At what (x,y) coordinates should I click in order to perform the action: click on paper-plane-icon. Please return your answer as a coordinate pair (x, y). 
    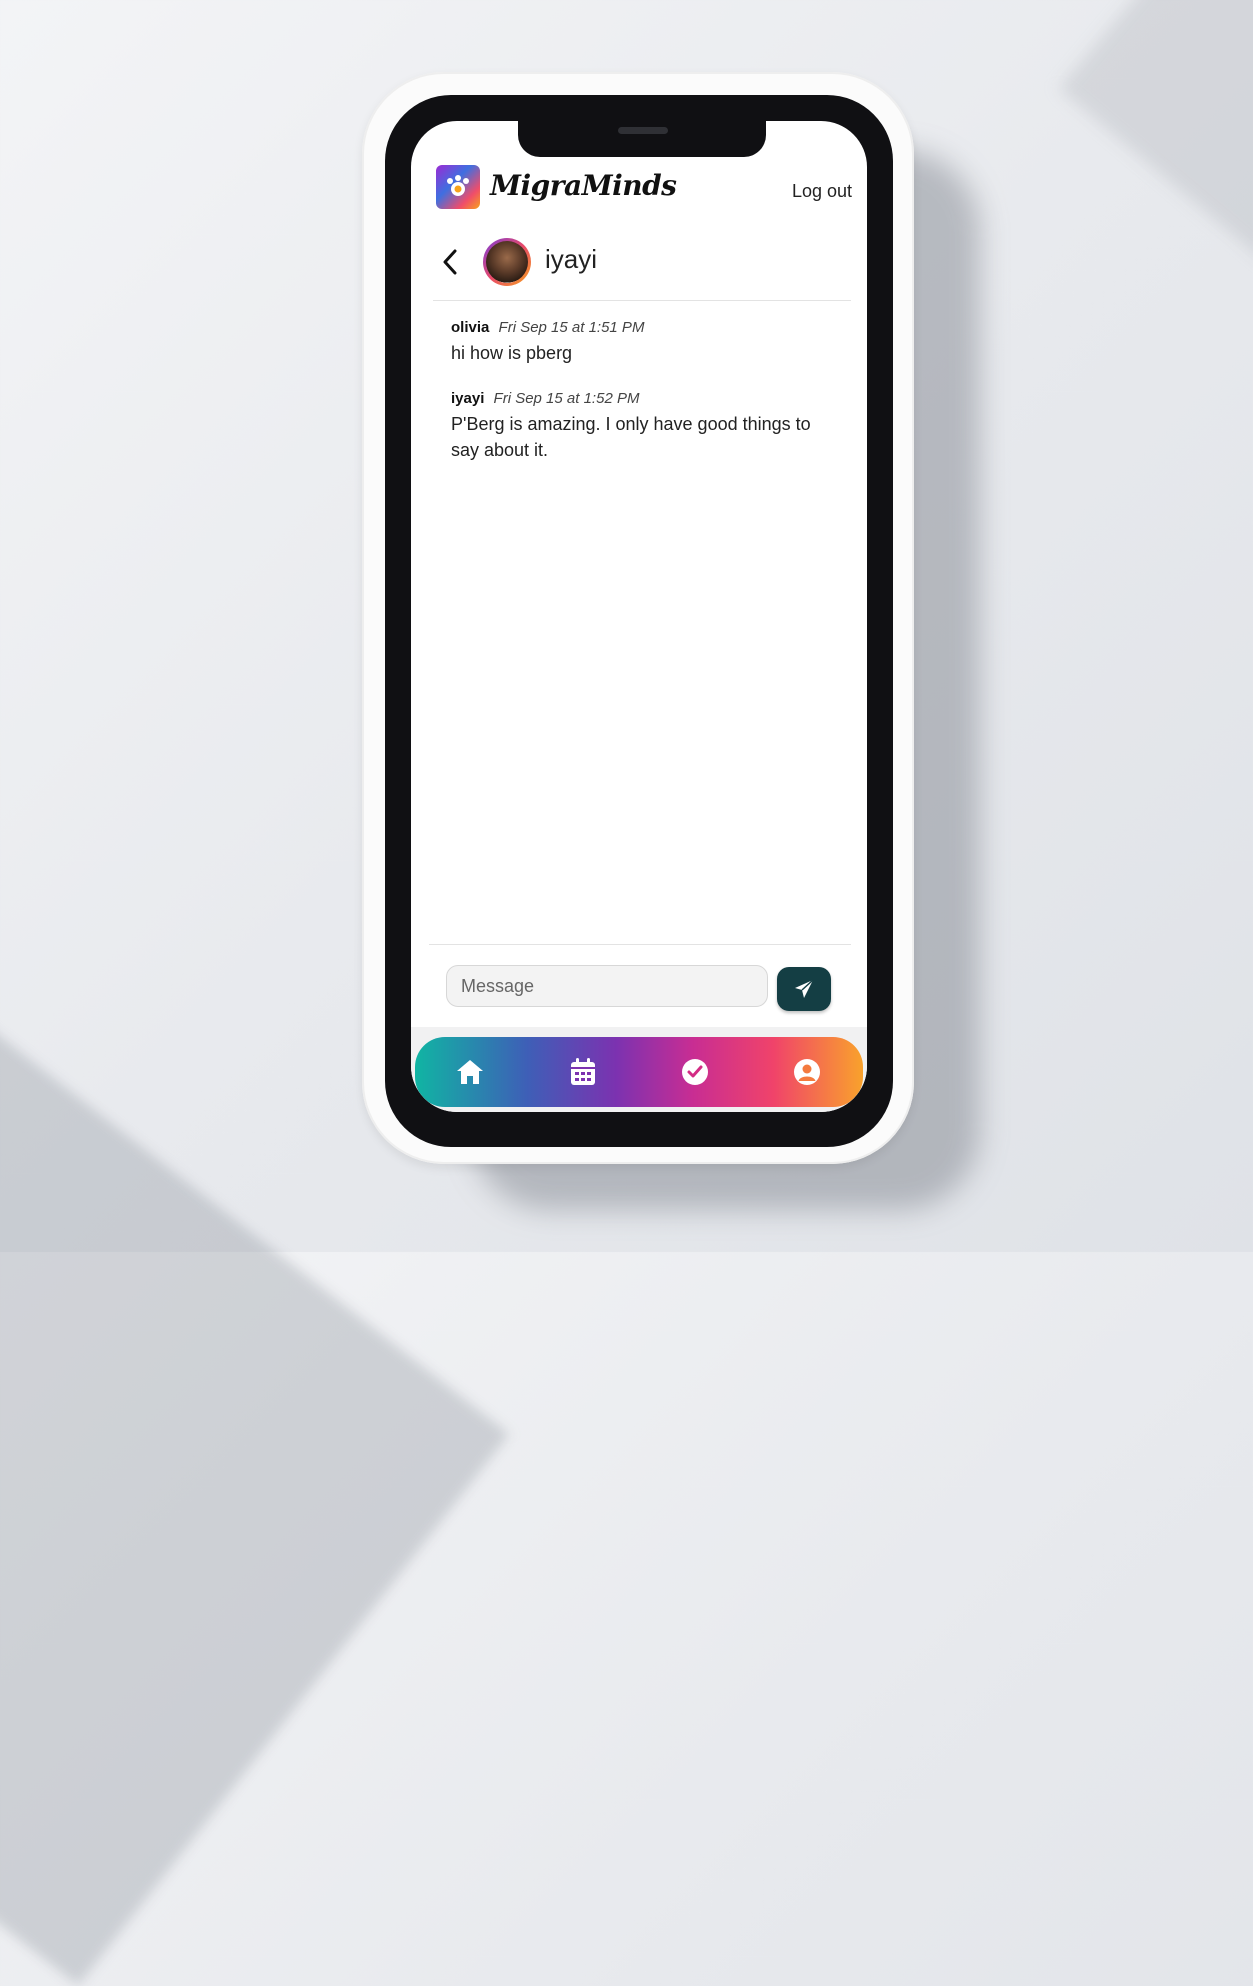
    Looking at the image, I should click on (804, 988).